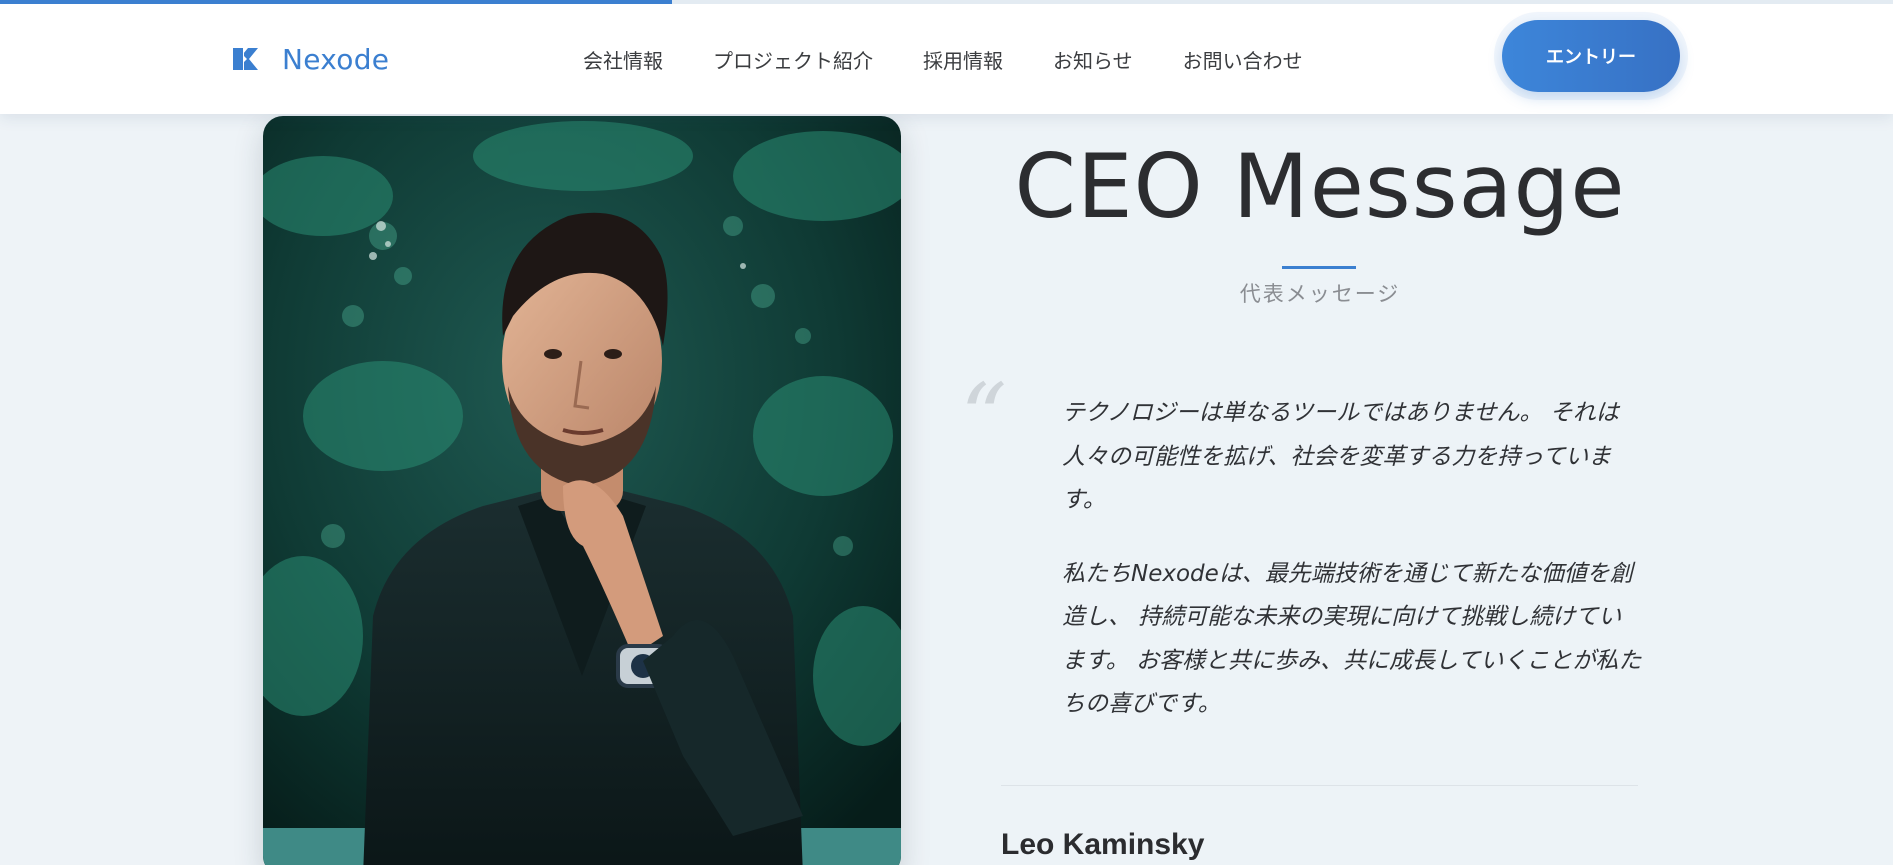 The width and height of the screenshot is (1893, 865). What do you see at coordinates (1243, 59) in the screenshot?
I see `nav-item-contact: お問い合わせ` at bounding box center [1243, 59].